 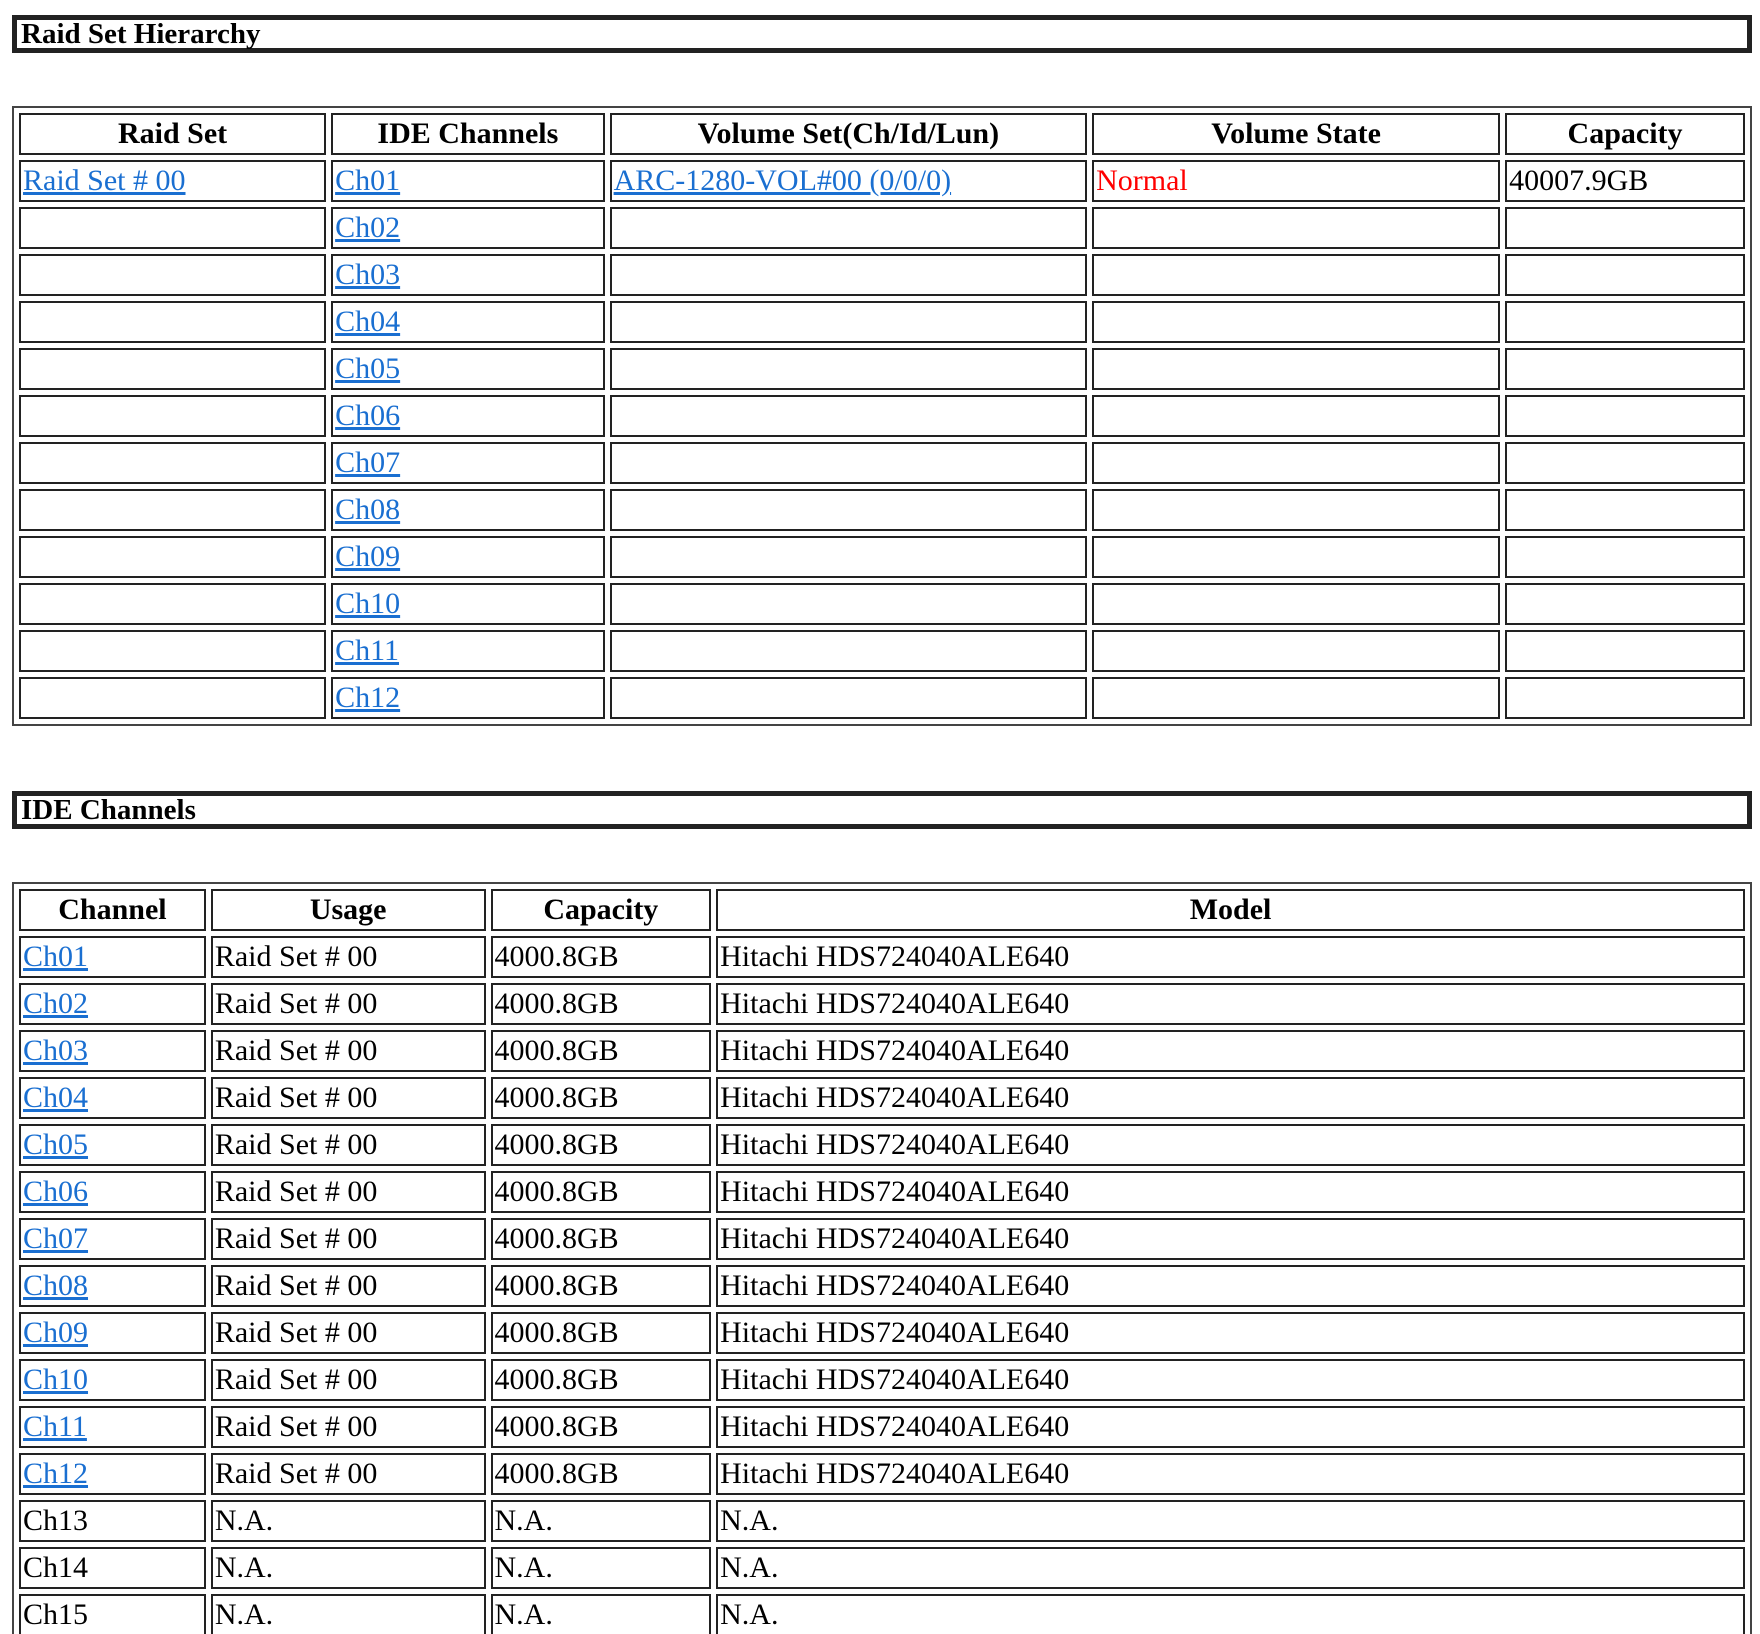 What do you see at coordinates (112, 1333) in the screenshot?
I see `channel-cell: Ch09` at bounding box center [112, 1333].